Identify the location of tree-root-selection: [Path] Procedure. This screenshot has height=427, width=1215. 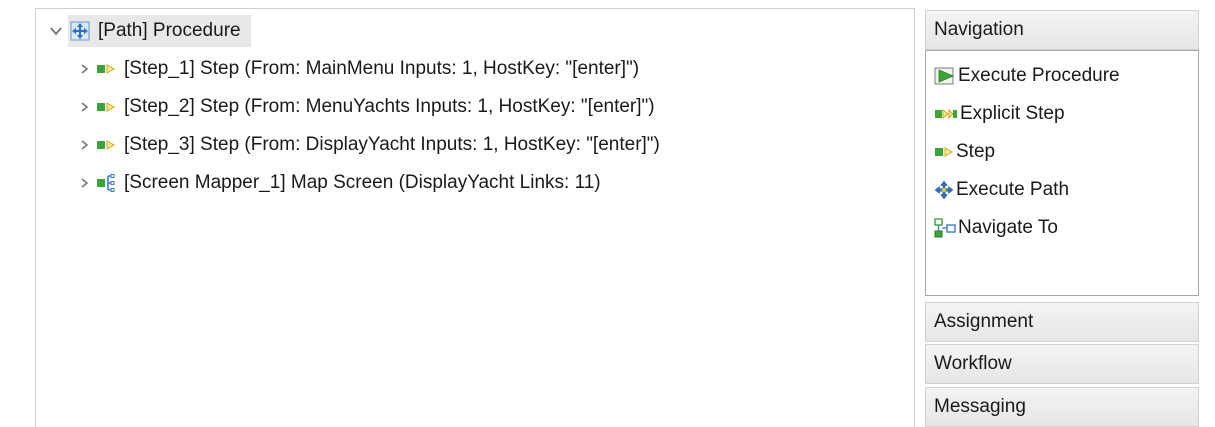
(159, 31).